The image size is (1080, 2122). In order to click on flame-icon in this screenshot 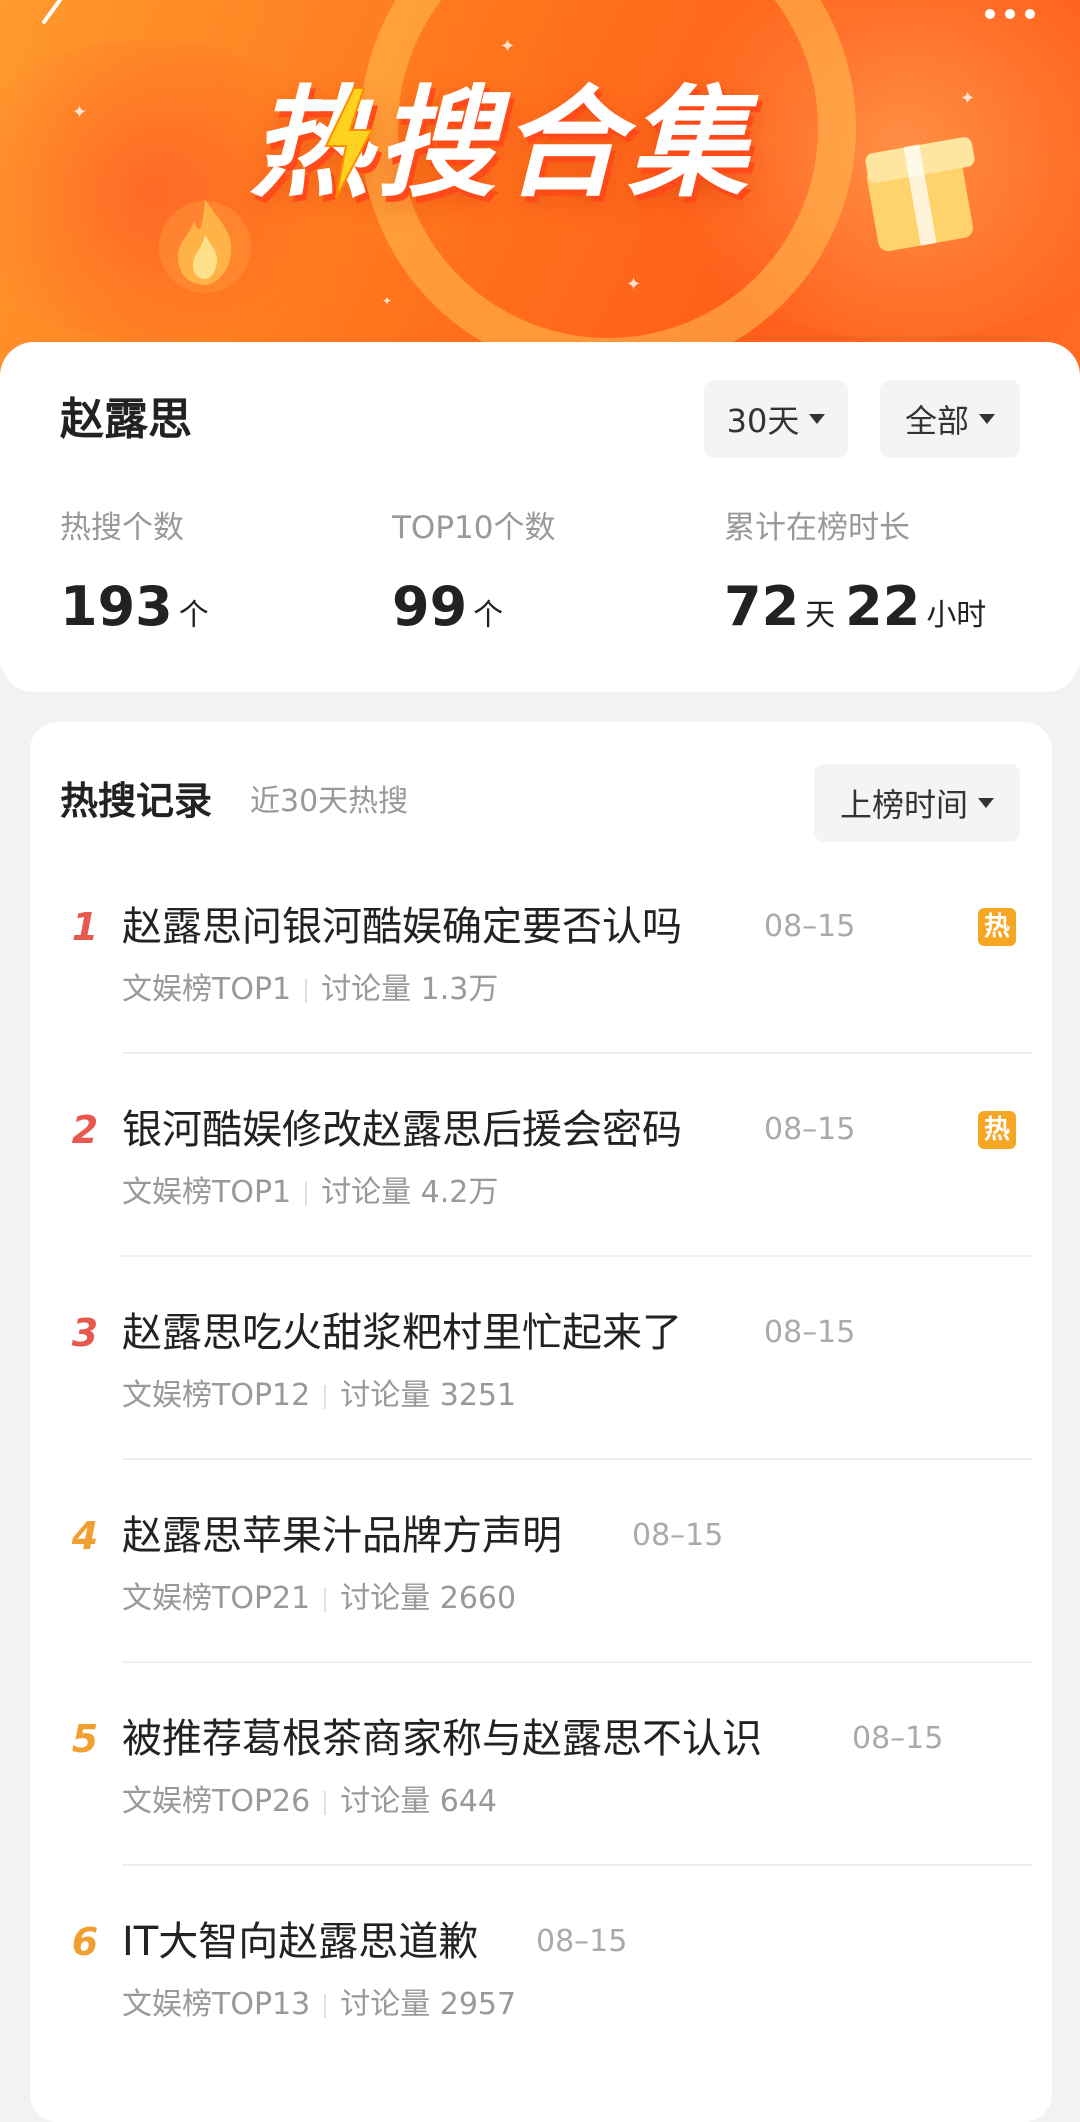, I will do `click(205, 246)`.